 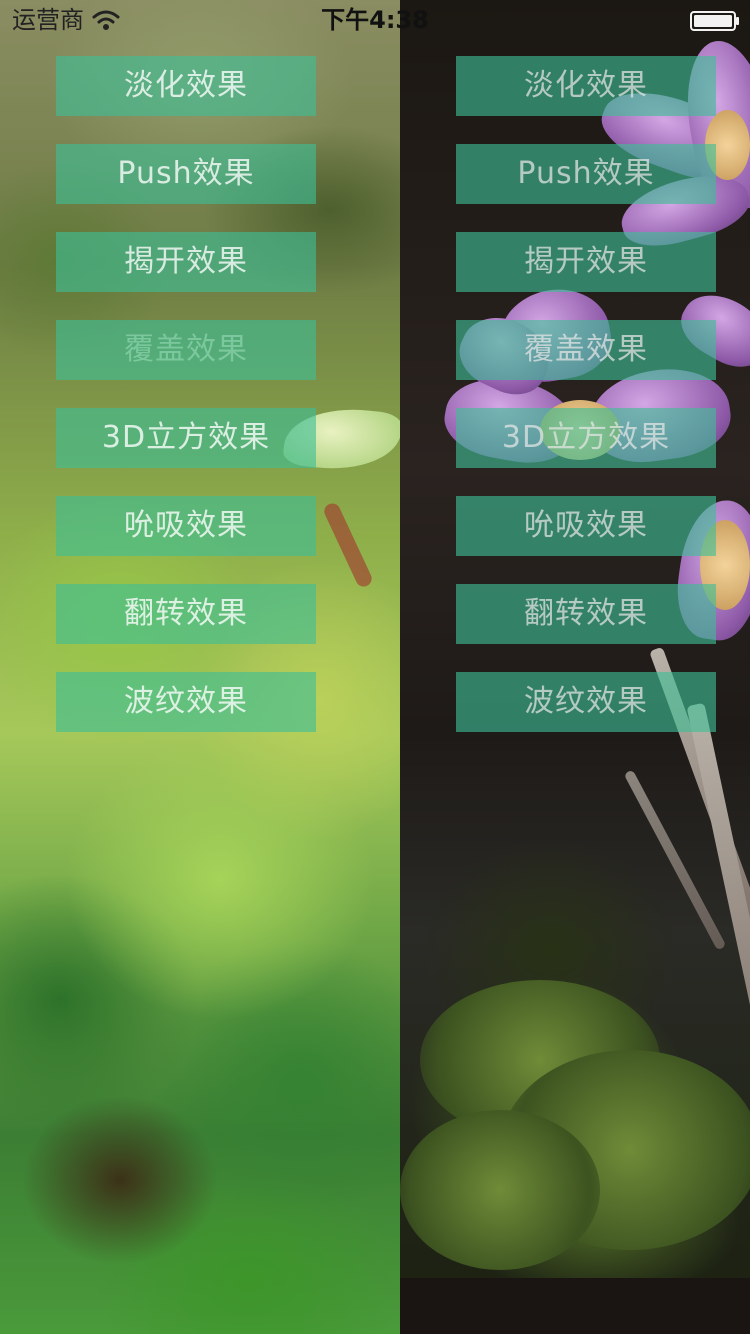 What do you see at coordinates (586, 702) in the screenshot?
I see `right-ripple-button: 波纹效果` at bounding box center [586, 702].